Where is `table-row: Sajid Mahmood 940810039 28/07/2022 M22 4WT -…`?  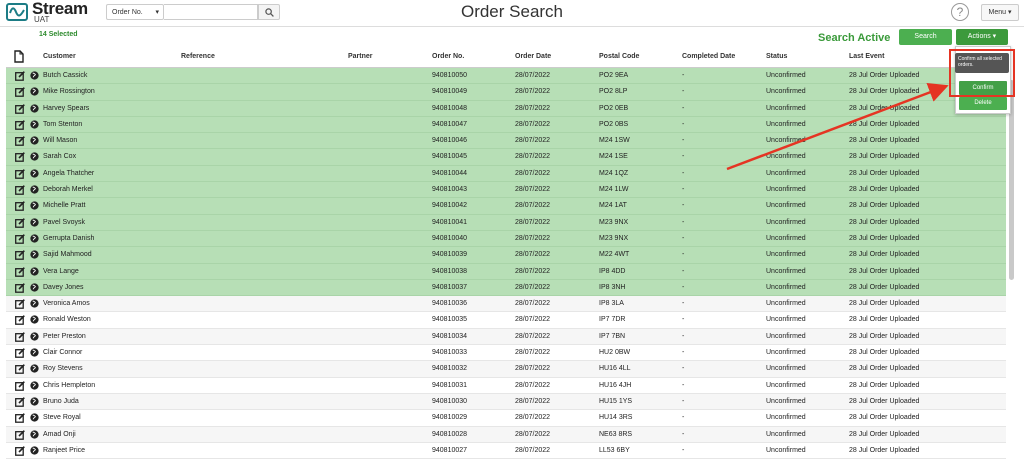
table-row: Sajid Mahmood 940810039 28/07/2022 M22 4WT -… is located at coordinates (506, 255).